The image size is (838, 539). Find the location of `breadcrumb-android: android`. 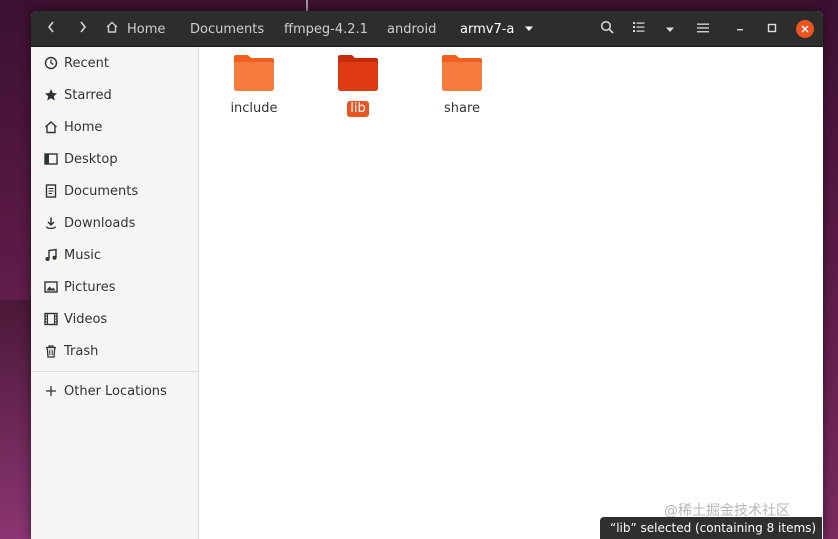

breadcrumb-android: android is located at coordinates (411, 29).